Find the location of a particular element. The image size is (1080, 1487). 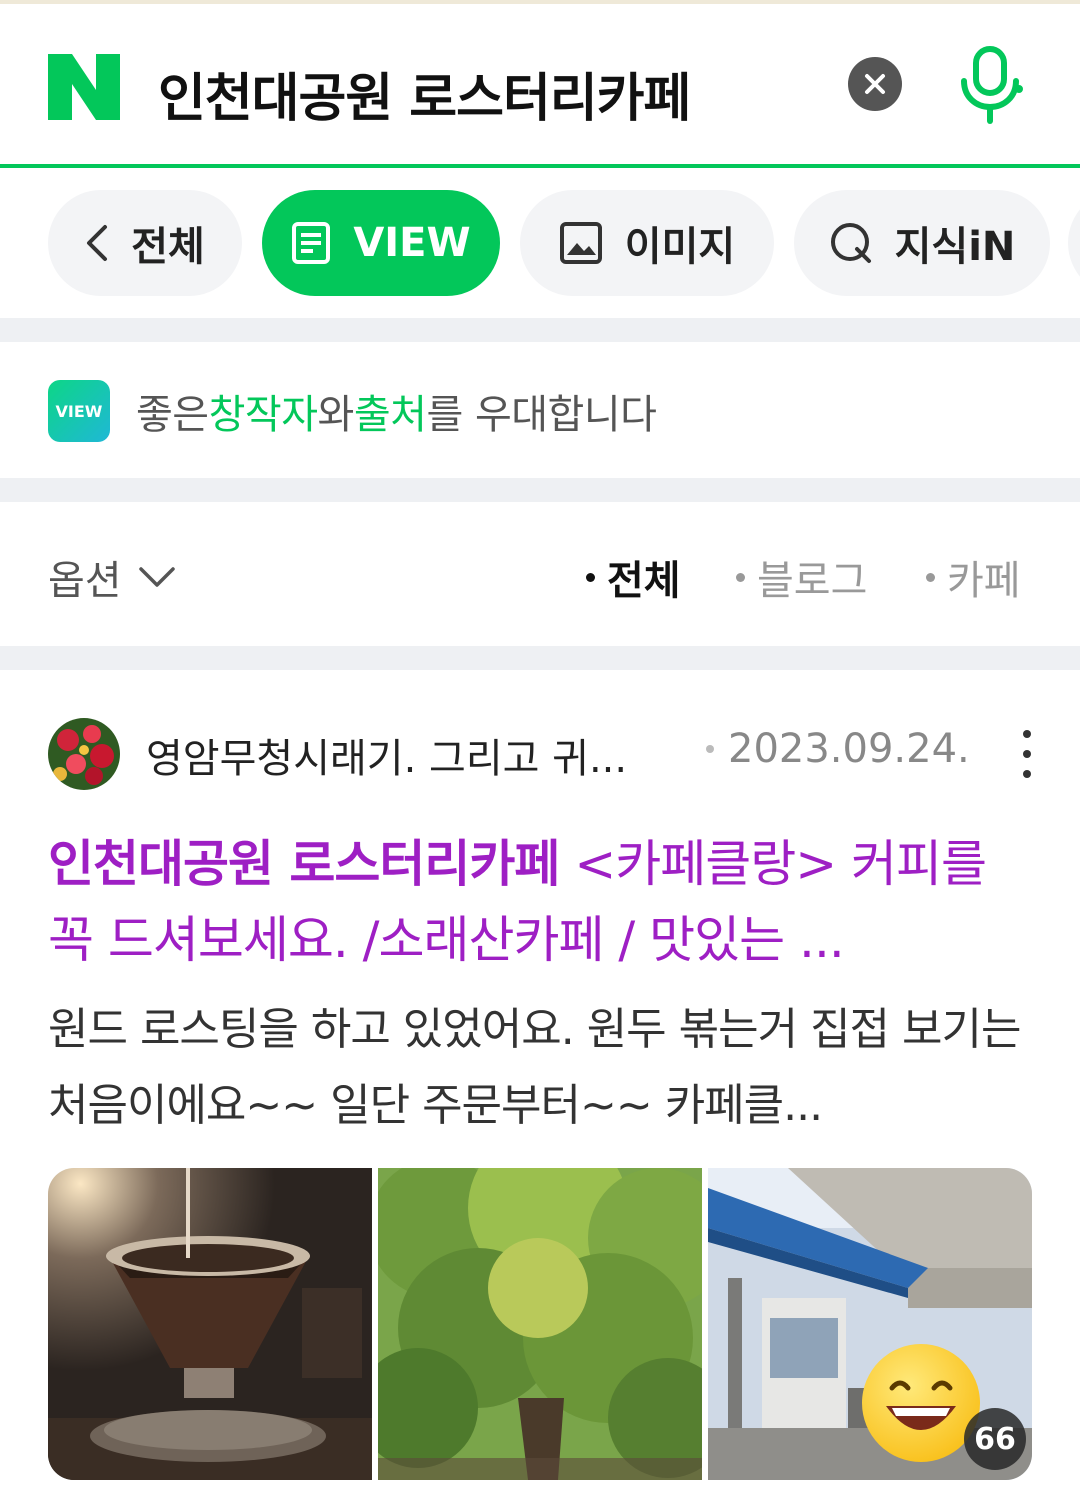

tab-label: 전체 is located at coordinates (168, 247).